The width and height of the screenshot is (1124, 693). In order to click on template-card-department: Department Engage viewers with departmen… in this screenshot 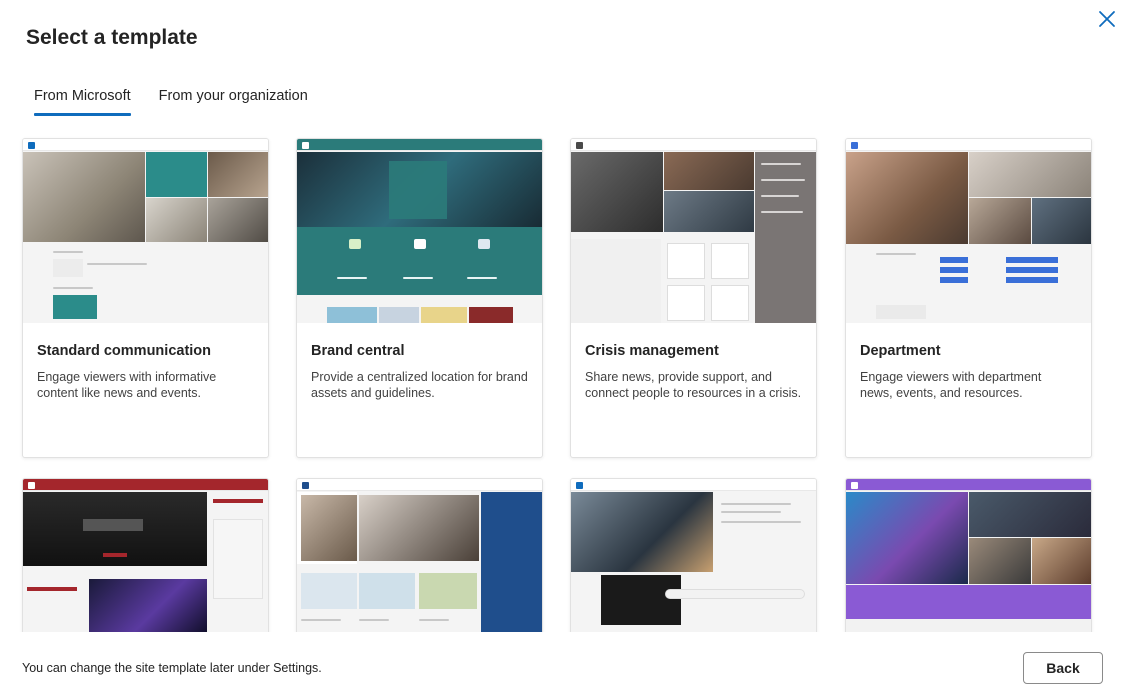, I will do `click(968, 298)`.